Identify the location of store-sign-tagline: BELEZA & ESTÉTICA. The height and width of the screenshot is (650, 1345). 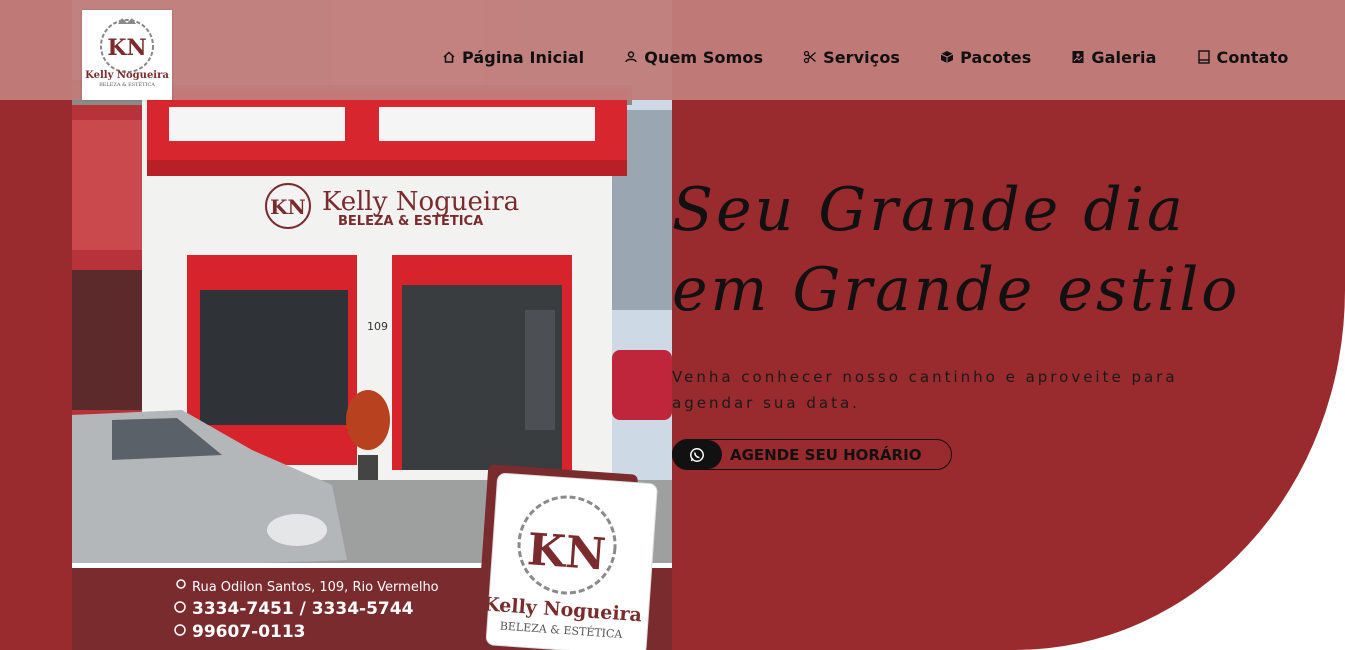
(410, 221).